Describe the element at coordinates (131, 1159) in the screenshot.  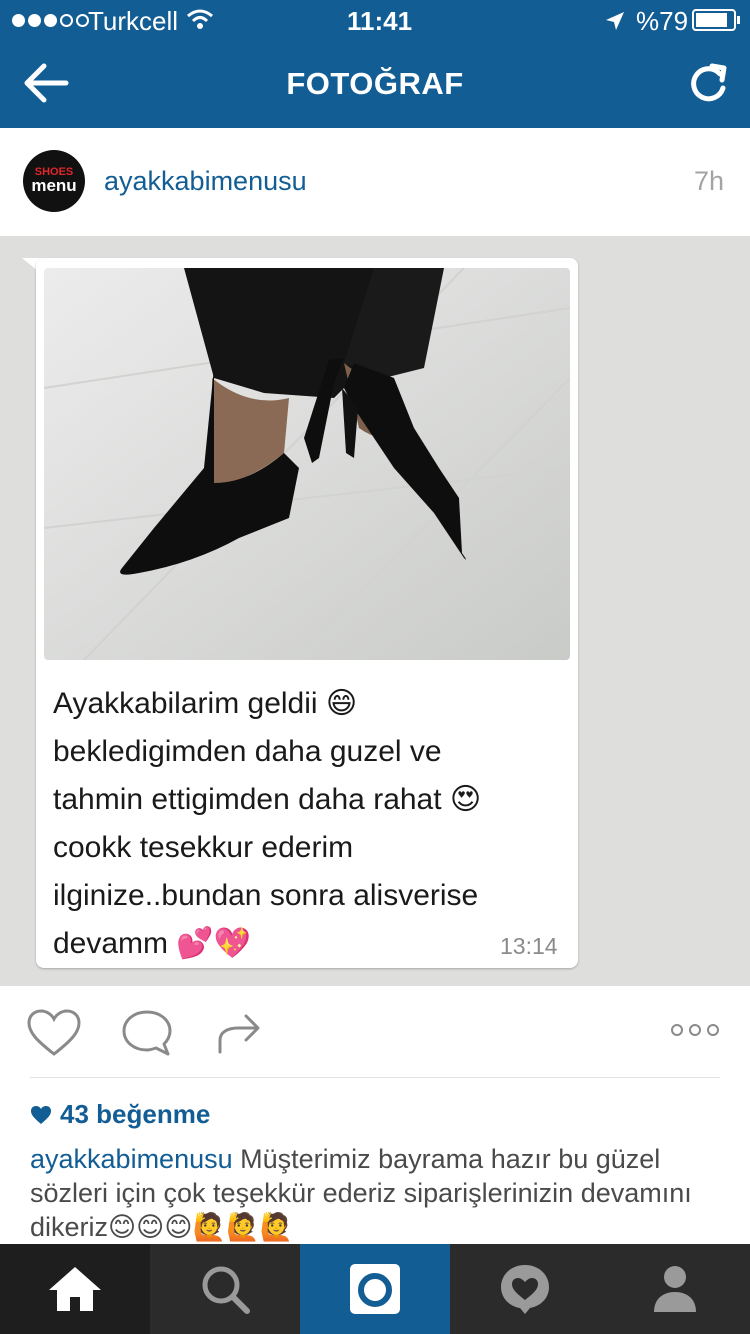
I see `caption-username: ayakkabimenusu` at that location.